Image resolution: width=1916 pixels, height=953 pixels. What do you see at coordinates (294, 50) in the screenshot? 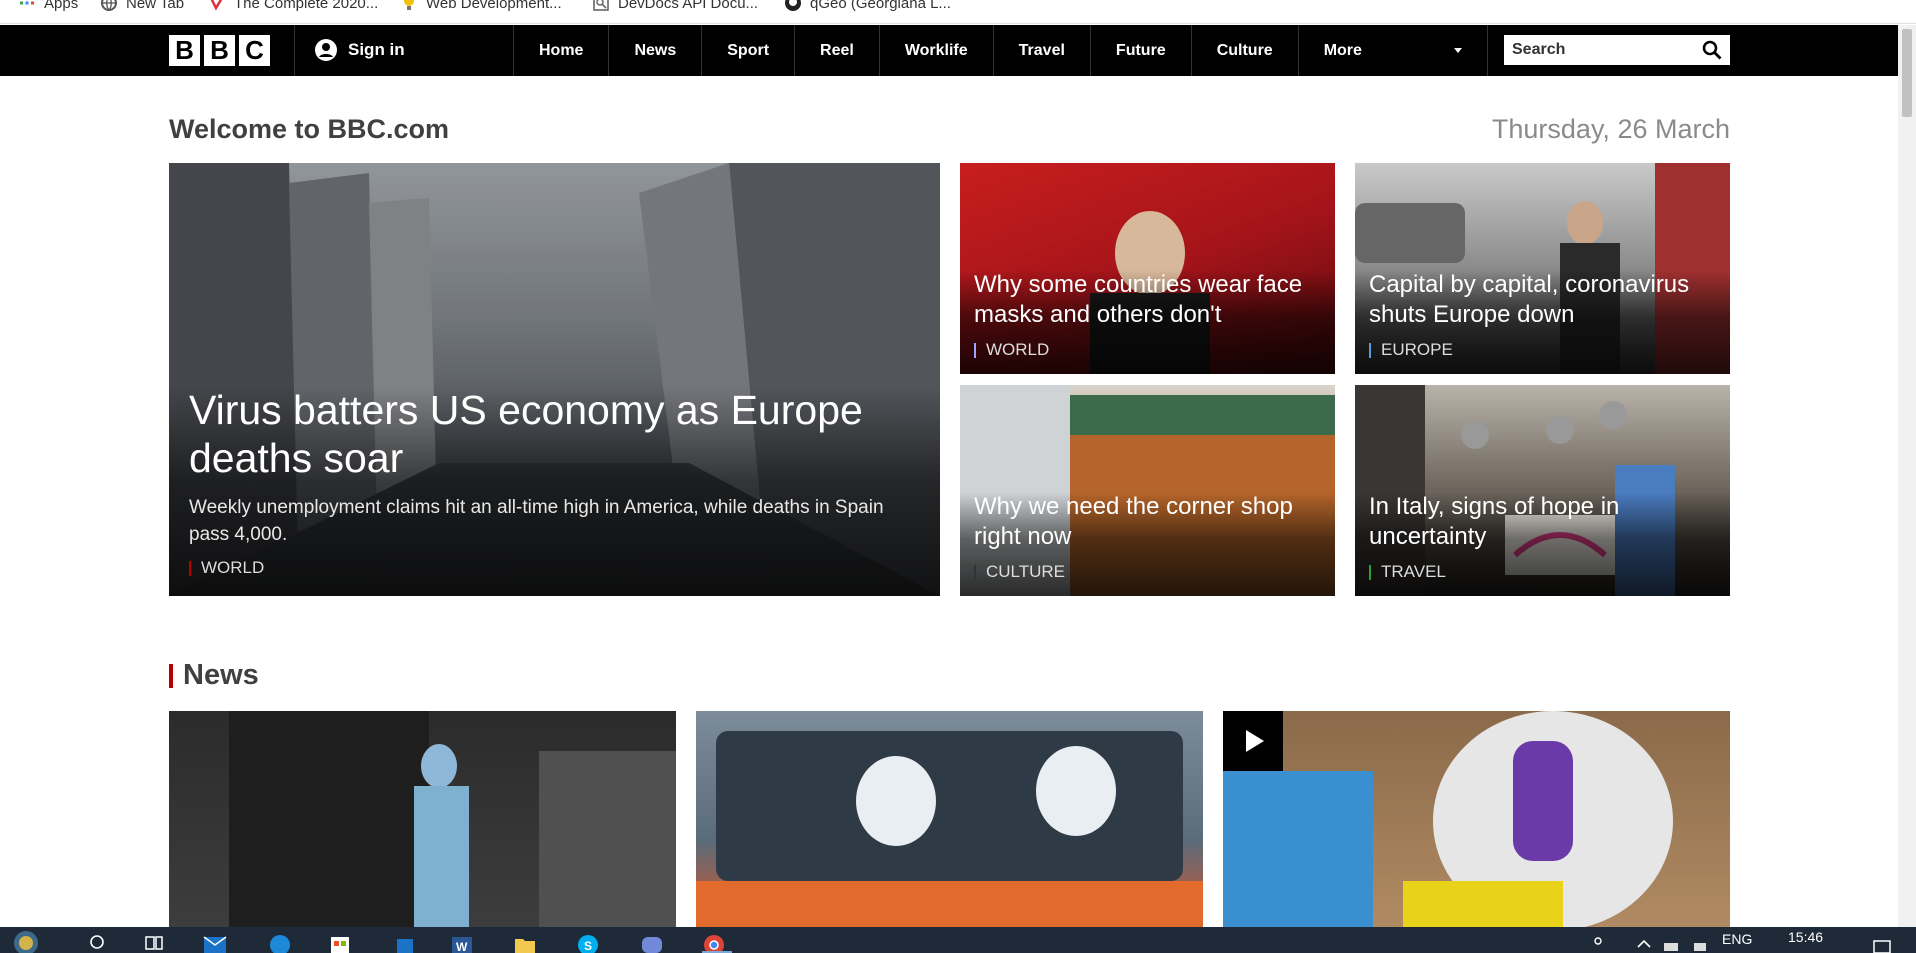
I see `nav-divider` at bounding box center [294, 50].